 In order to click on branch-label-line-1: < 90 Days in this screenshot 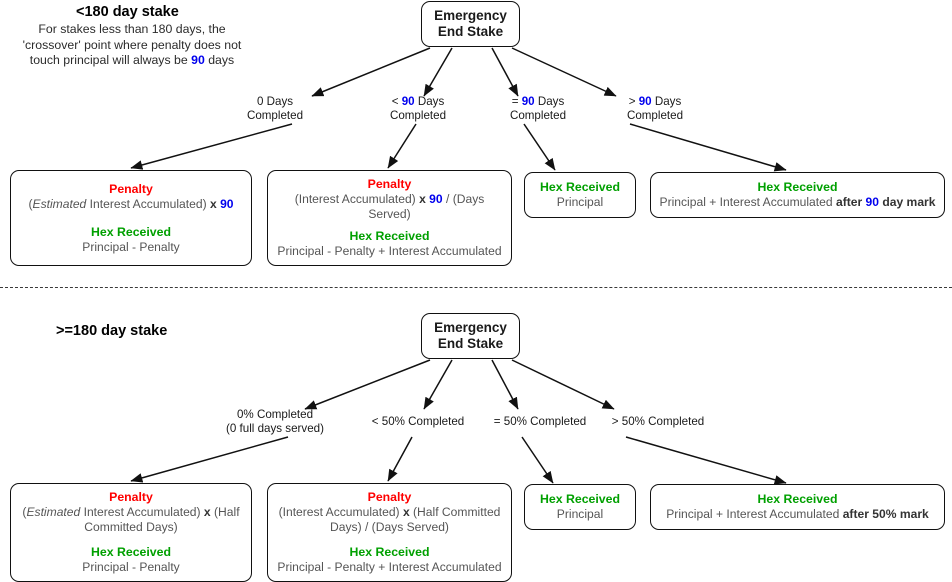, I will do `click(418, 101)`.